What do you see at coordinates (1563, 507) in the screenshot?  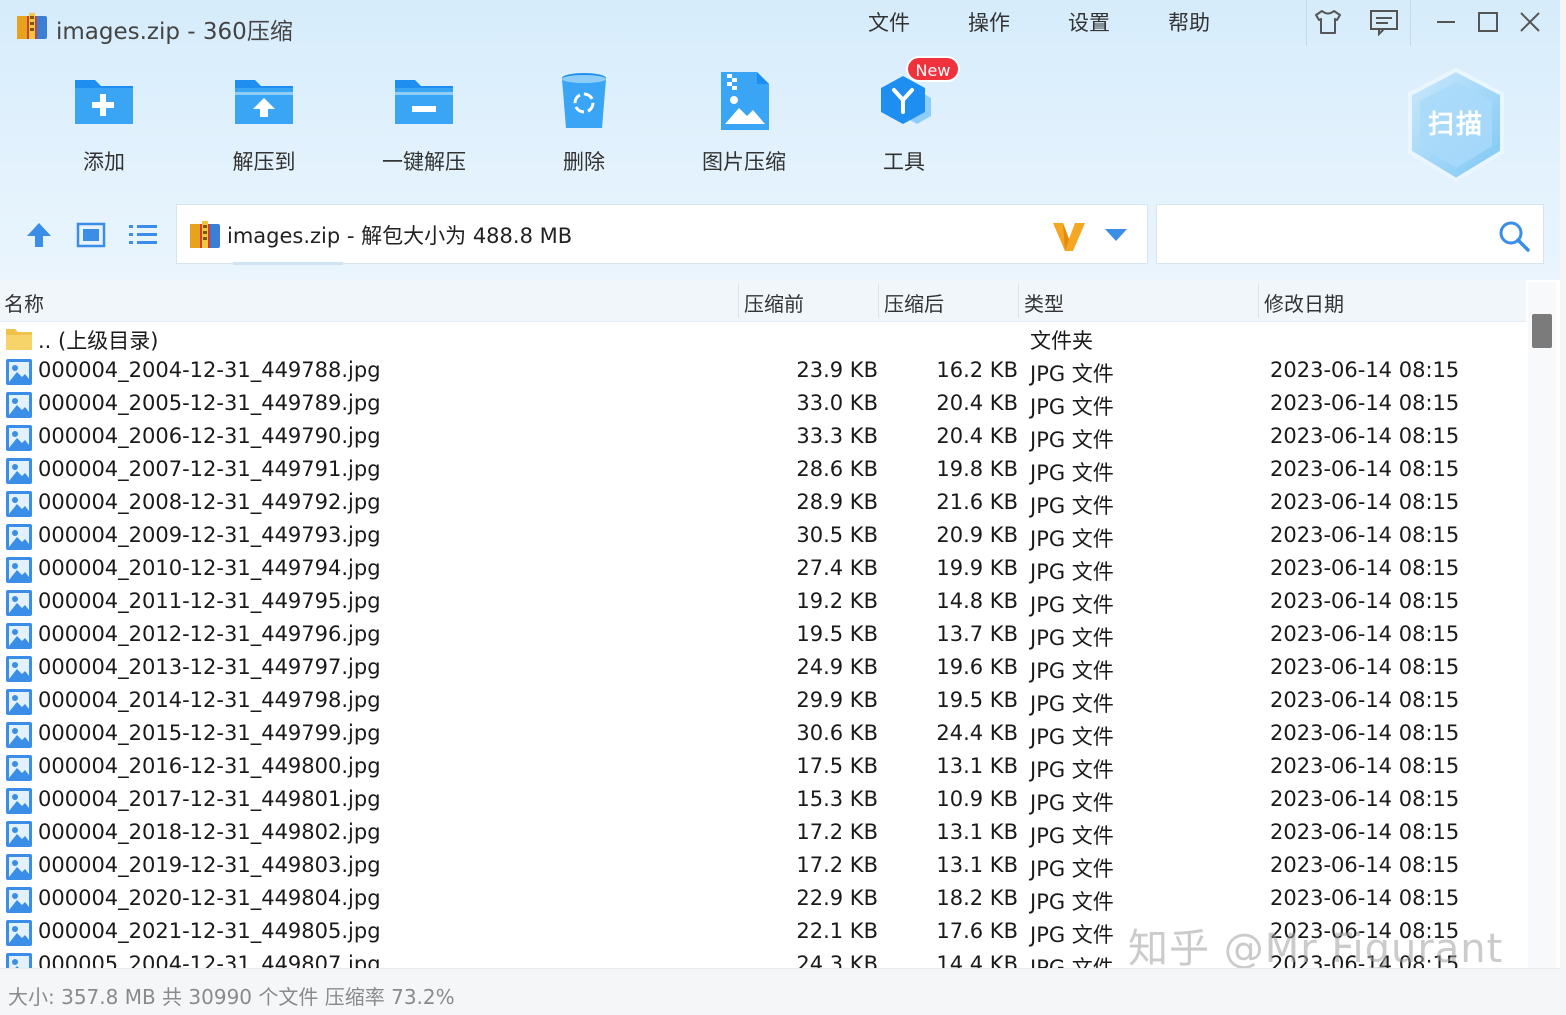 I see `right-edge` at bounding box center [1563, 507].